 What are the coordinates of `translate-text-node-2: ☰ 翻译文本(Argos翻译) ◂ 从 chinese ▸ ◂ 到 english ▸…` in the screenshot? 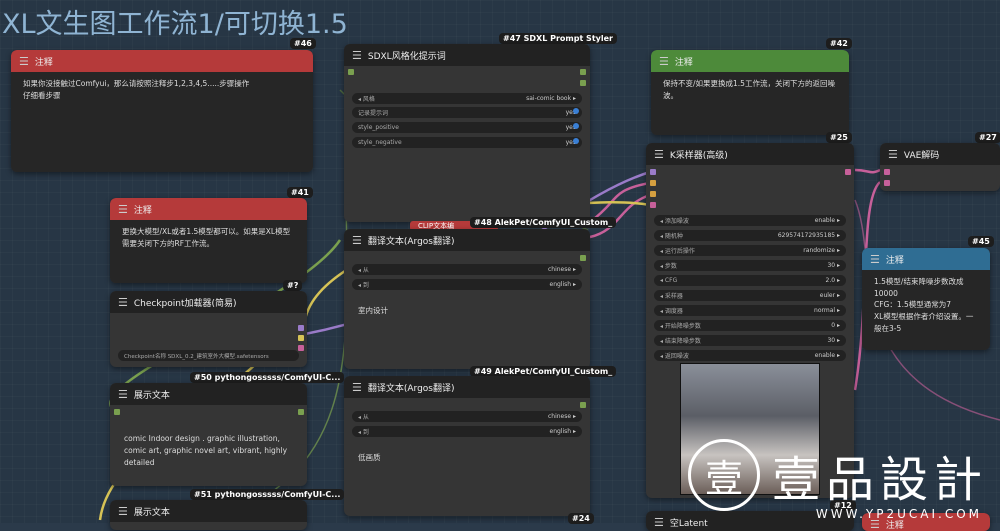 It's located at (467, 446).